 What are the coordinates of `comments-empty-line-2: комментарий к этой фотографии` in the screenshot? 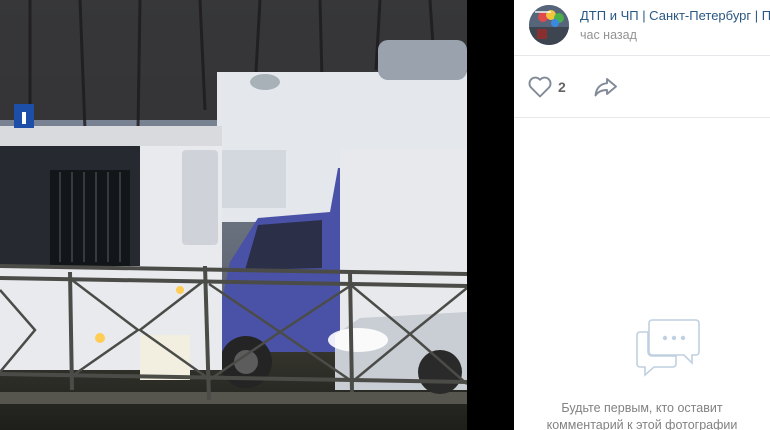 It's located at (642, 424).